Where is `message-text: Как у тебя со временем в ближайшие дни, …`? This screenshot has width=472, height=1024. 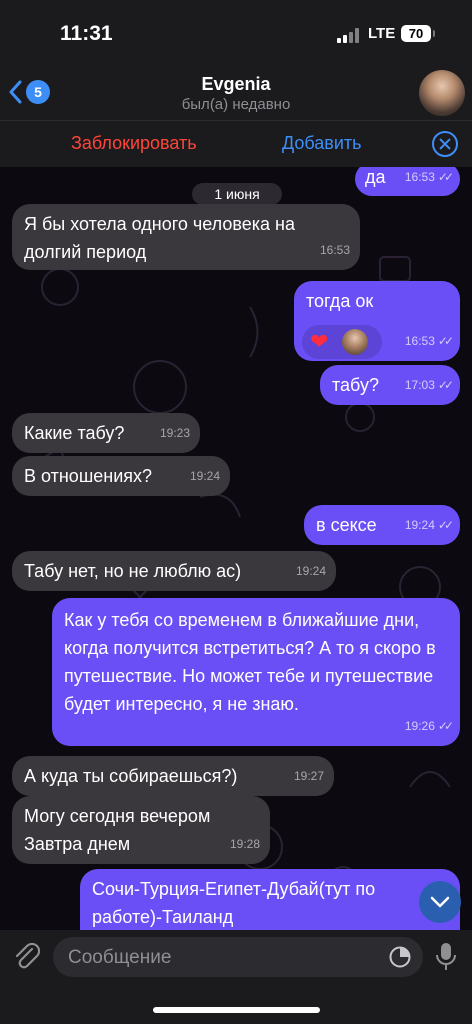 message-text: Как у тебя со временем в ближайшие дни, … is located at coordinates (250, 662).